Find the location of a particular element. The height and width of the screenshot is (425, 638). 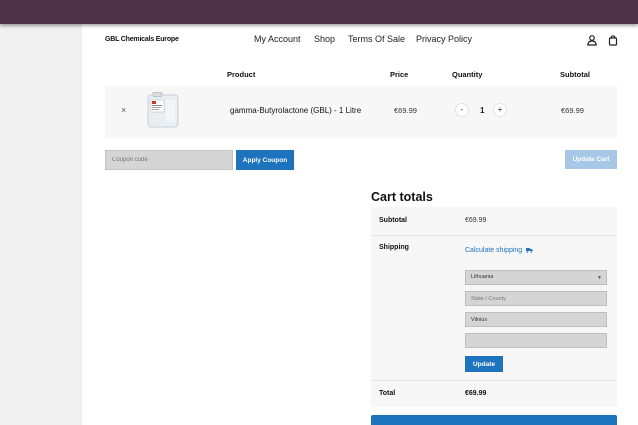

update-shipping-button: Update is located at coordinates (484, 364).